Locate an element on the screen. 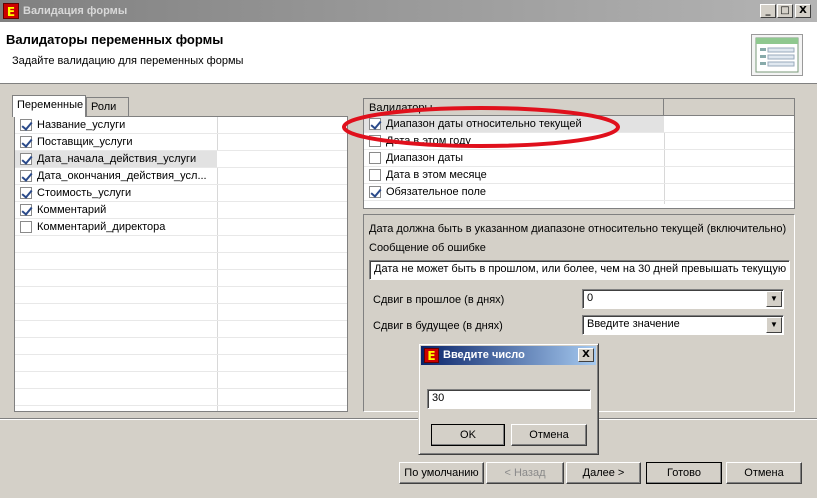 The width and height of the screenshot is (817, 498). next-button: Далее > is located at coordinates (603, 473).